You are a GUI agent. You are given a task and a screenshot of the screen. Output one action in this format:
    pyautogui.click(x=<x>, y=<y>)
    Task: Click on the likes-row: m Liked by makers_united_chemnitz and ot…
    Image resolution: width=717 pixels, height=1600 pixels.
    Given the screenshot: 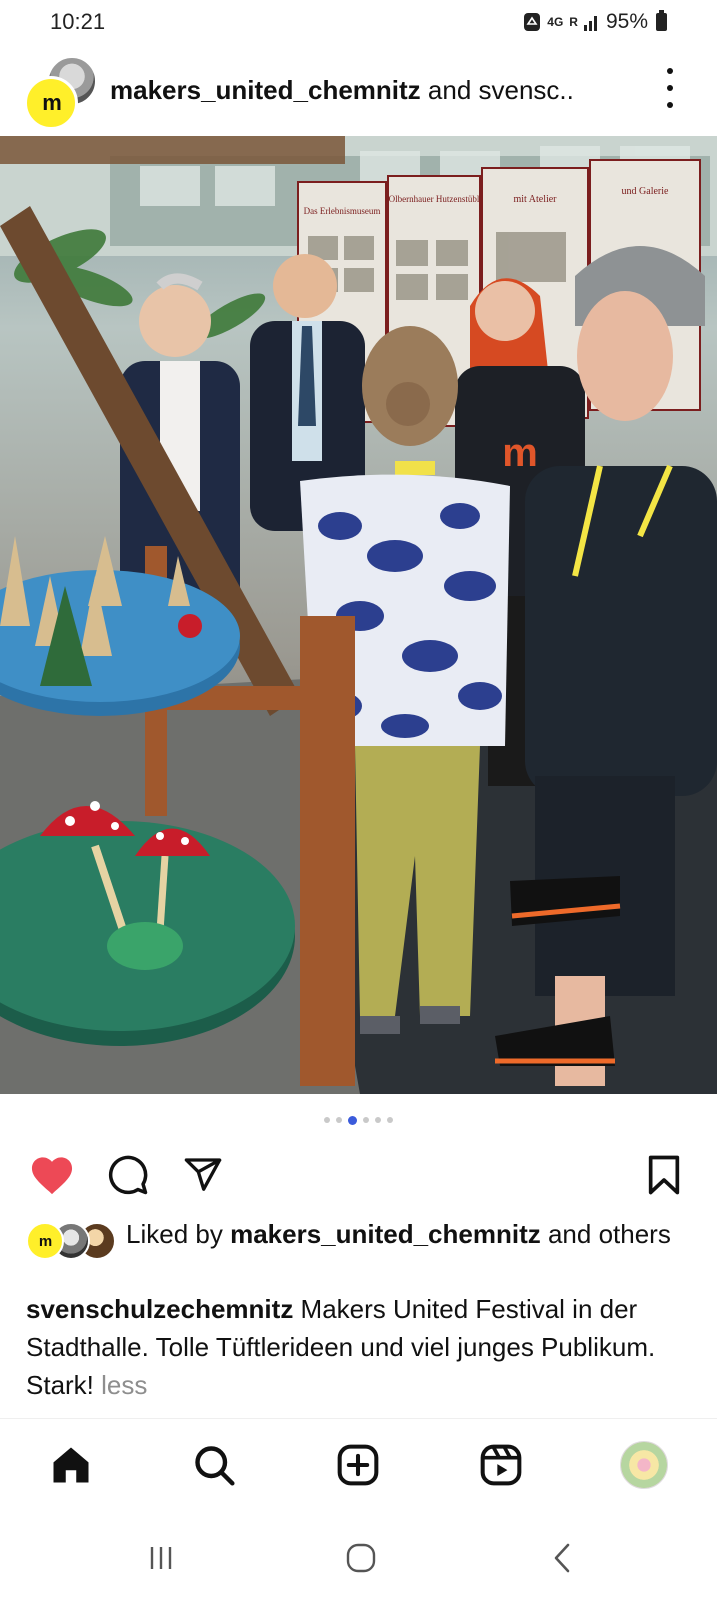 What is the action you would take?
    pyautogui.click(x=361, y=1253)
    